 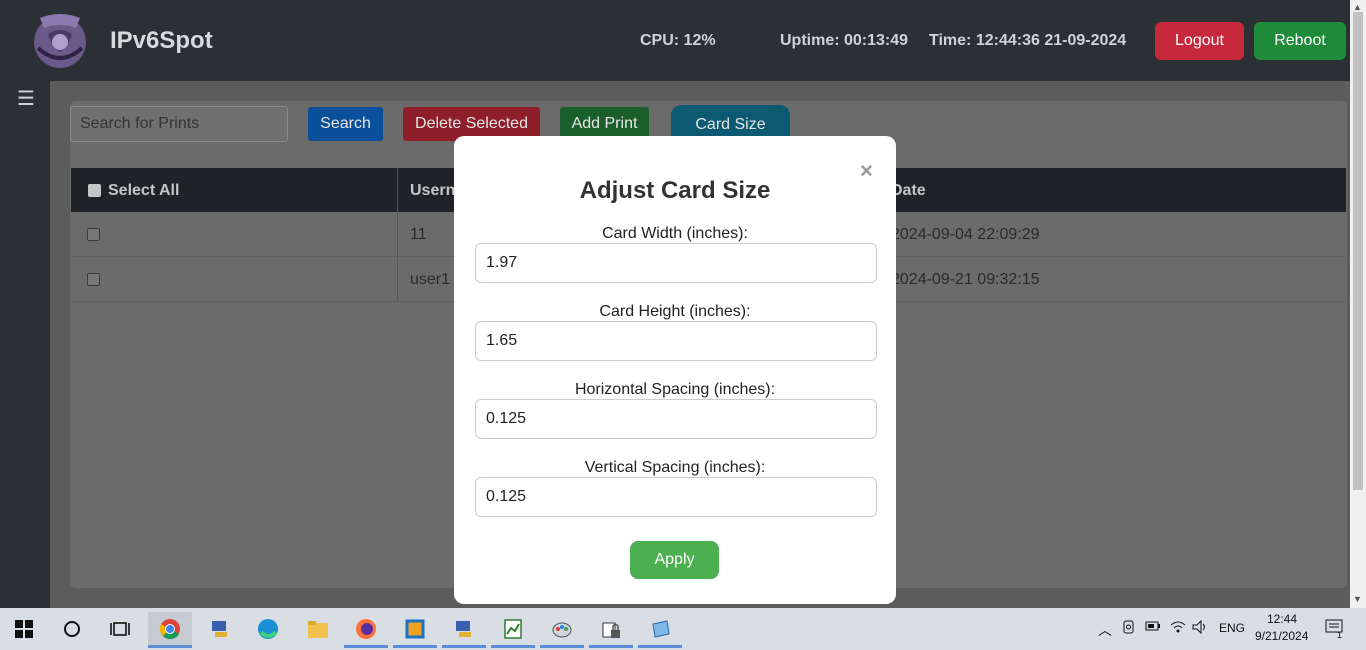 What do you see at coordinates (418, 234) in the screenshot?
I see `row-username: 11` at bounding box center [418, 234].